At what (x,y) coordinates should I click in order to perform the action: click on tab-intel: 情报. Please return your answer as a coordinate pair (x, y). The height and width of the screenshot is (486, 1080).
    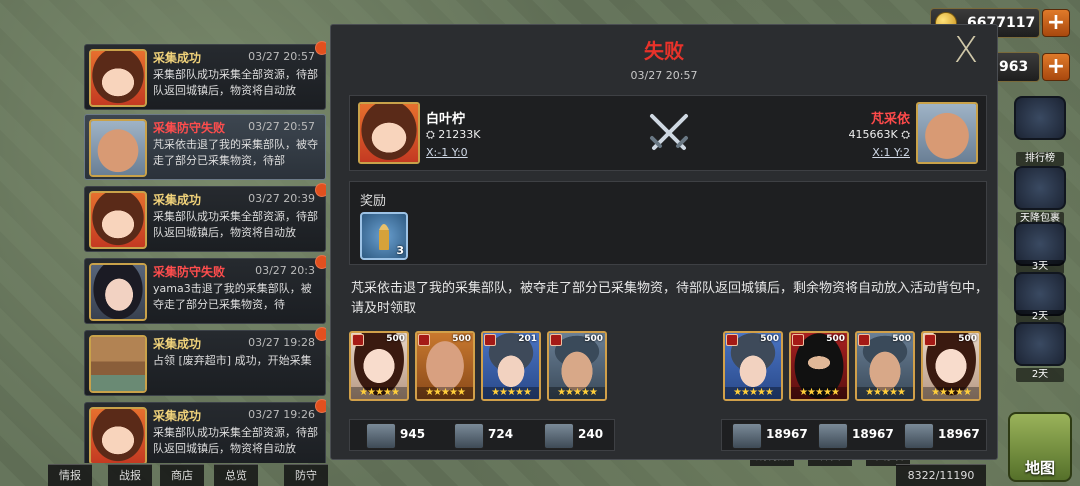
    Looking at the image, I should click on (70, 475).